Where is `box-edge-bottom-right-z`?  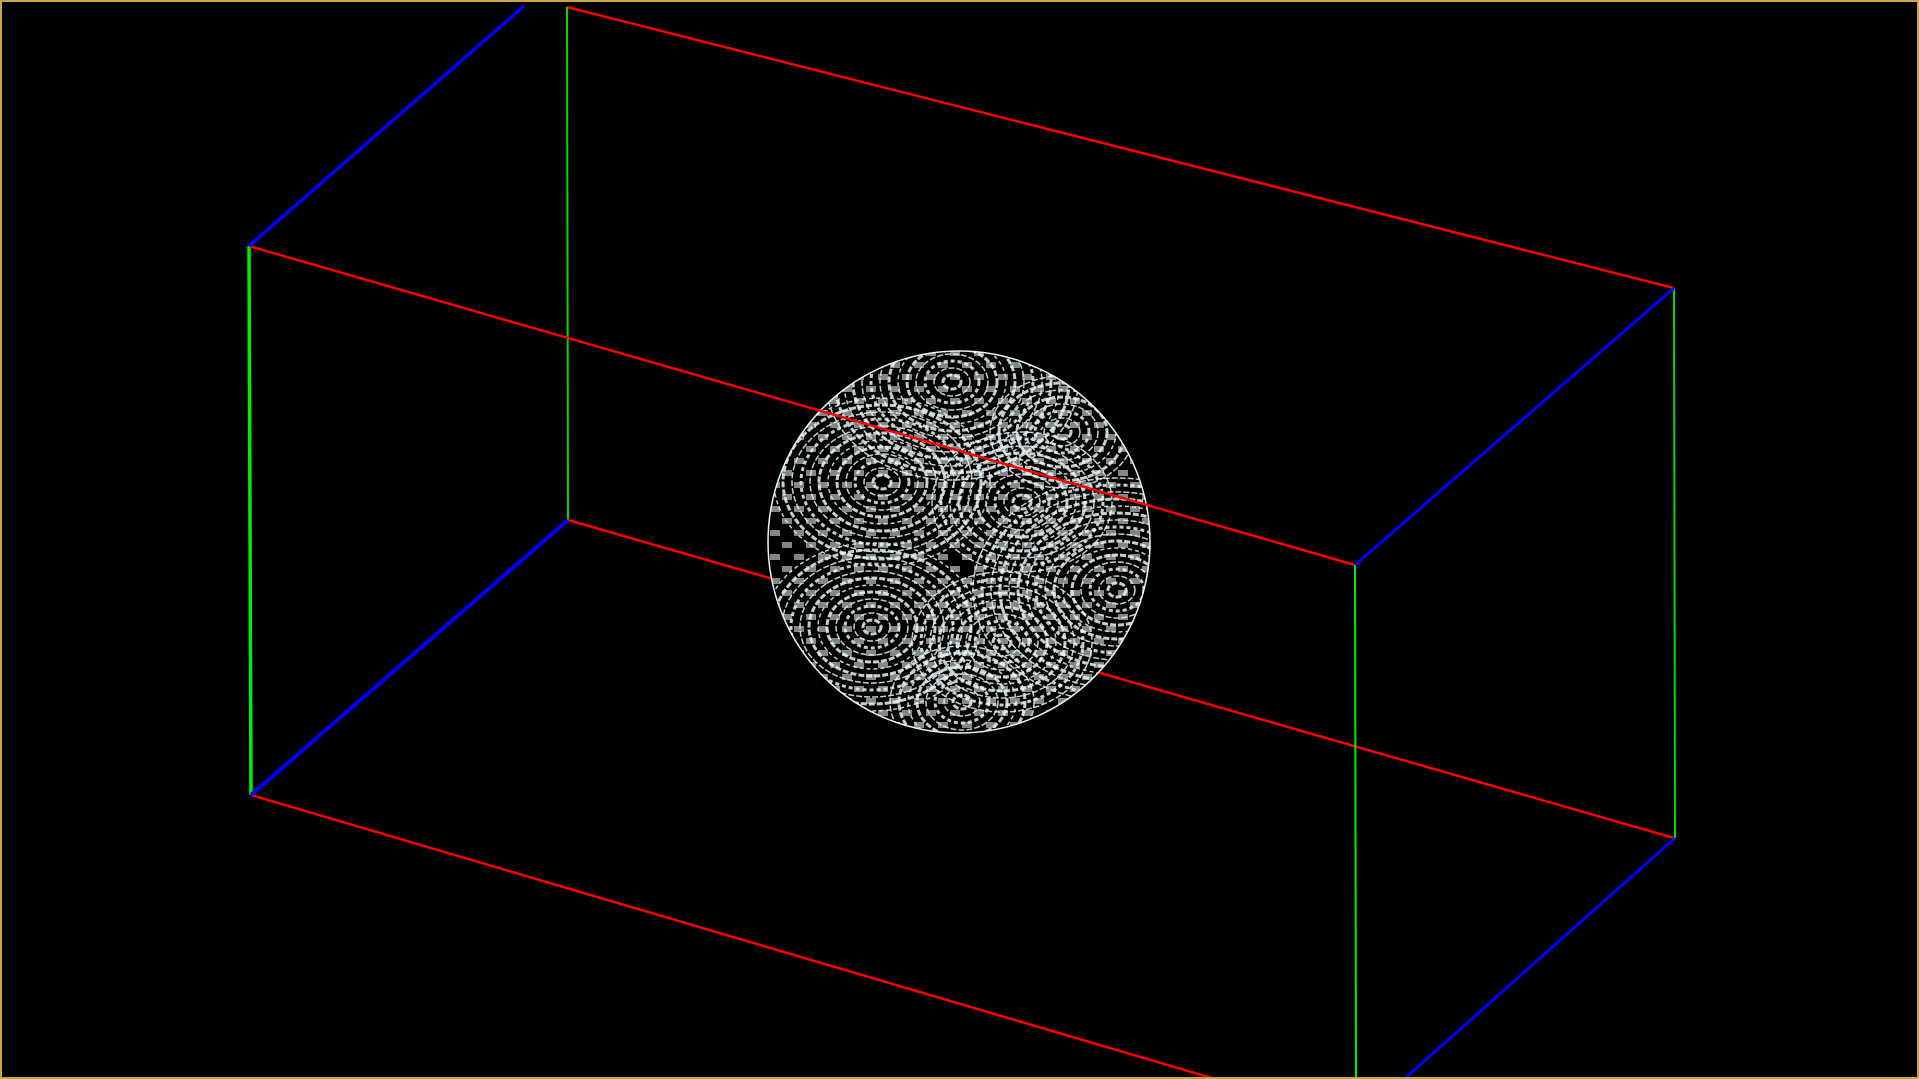 box-edge-bottom-right-z is located at coordinates (1540, 956).